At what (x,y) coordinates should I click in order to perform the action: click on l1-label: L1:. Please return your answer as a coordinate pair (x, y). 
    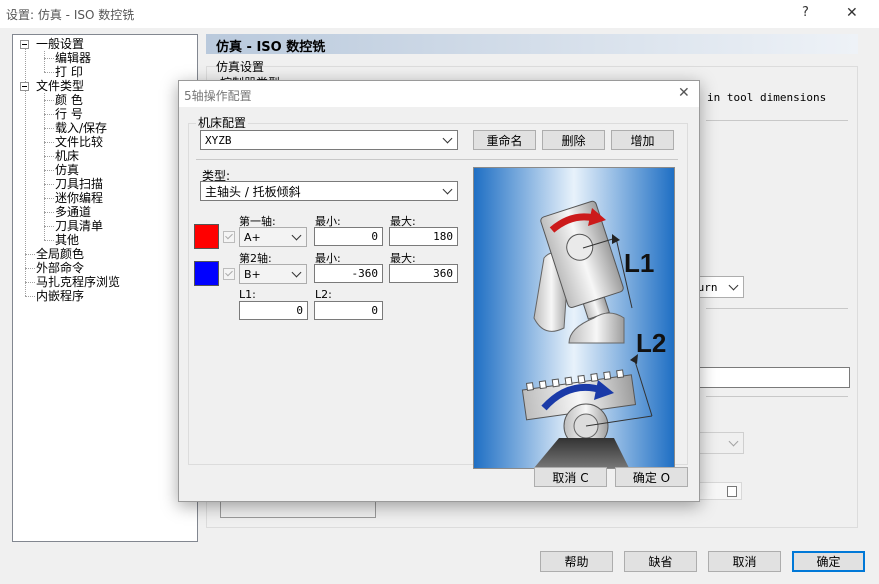
    Looking at the image, I should click on (247, 294).